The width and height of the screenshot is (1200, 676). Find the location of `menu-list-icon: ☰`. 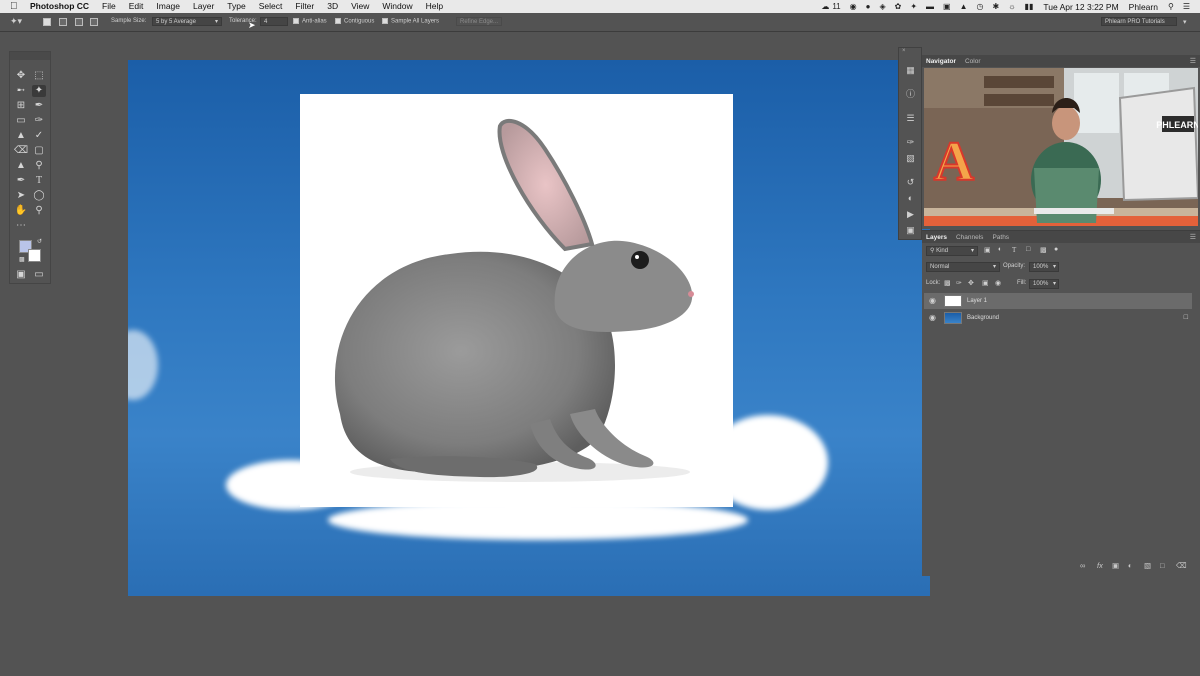

menu-list-icon: ☰ is located at coordinates (1186, 6).